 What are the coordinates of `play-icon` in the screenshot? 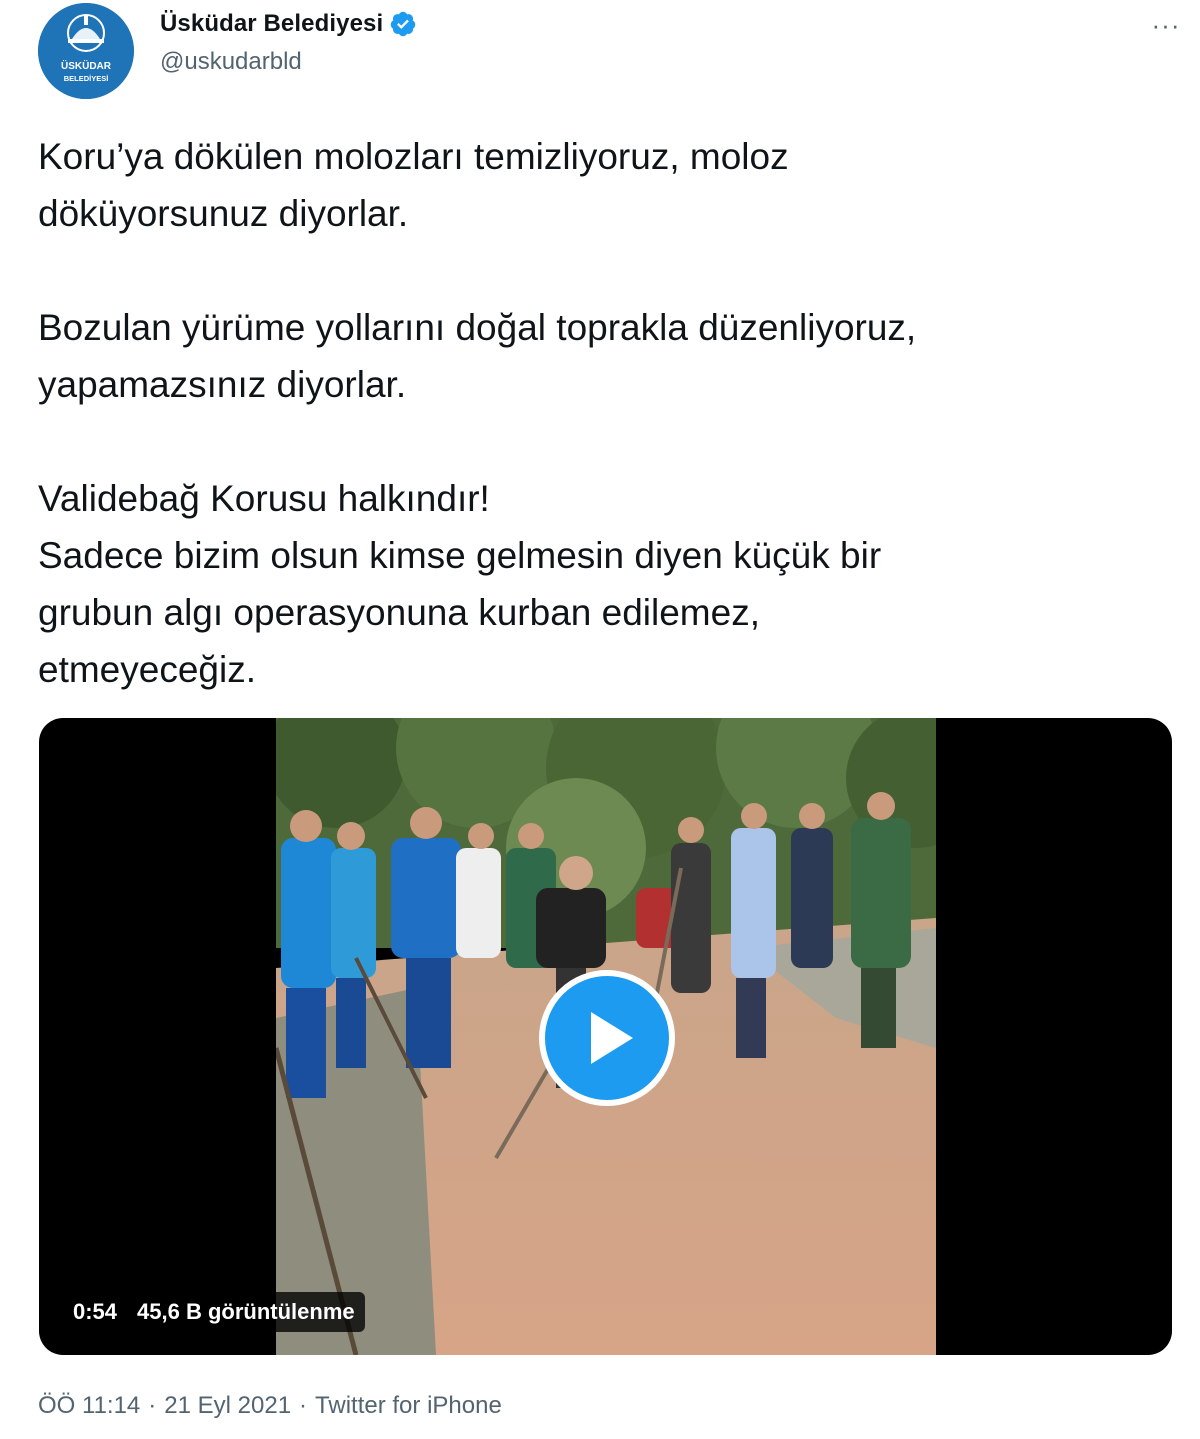 It's located at (612, 1038).